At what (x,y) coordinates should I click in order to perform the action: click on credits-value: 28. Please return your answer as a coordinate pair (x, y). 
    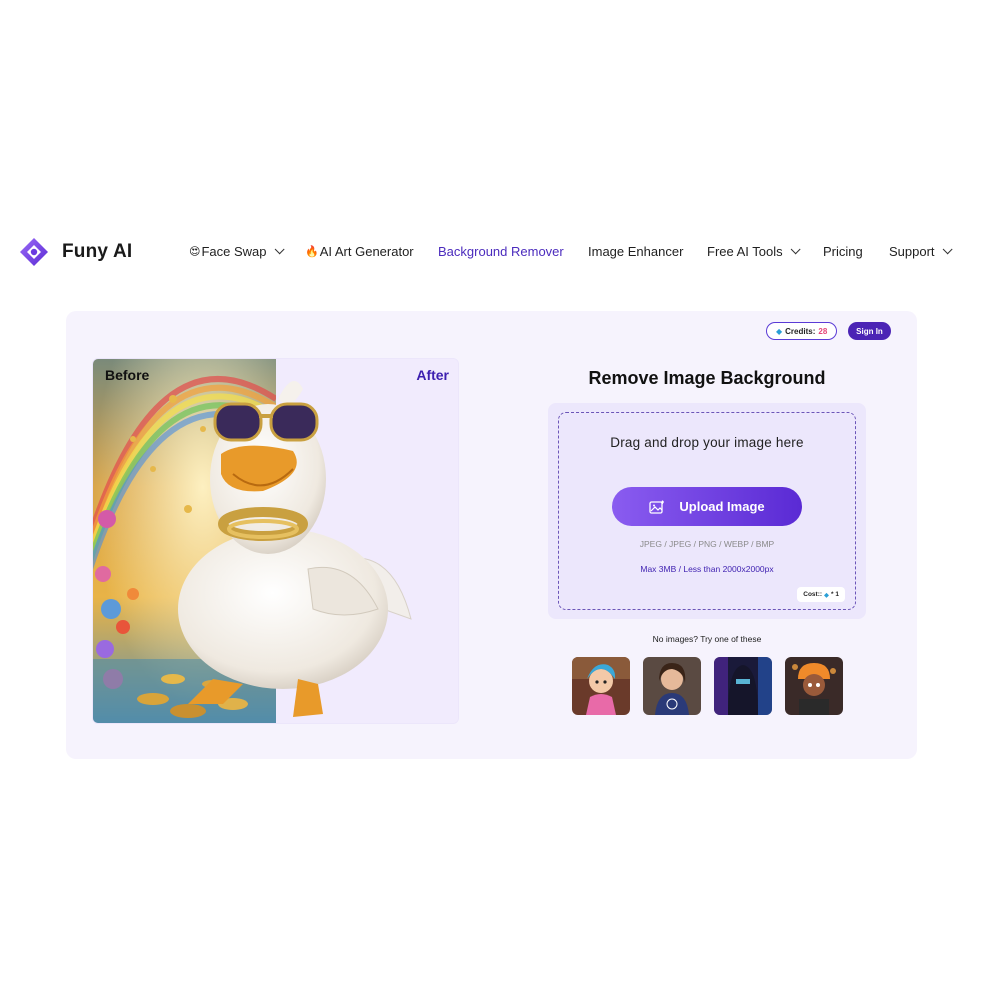
    Looking at the image, I should click on (823, 331).